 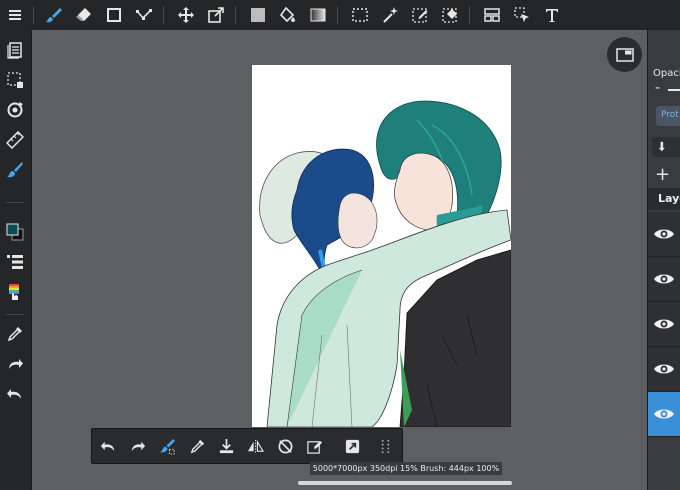 I want to click on merge-down-icon, so click(x=661, y=146).